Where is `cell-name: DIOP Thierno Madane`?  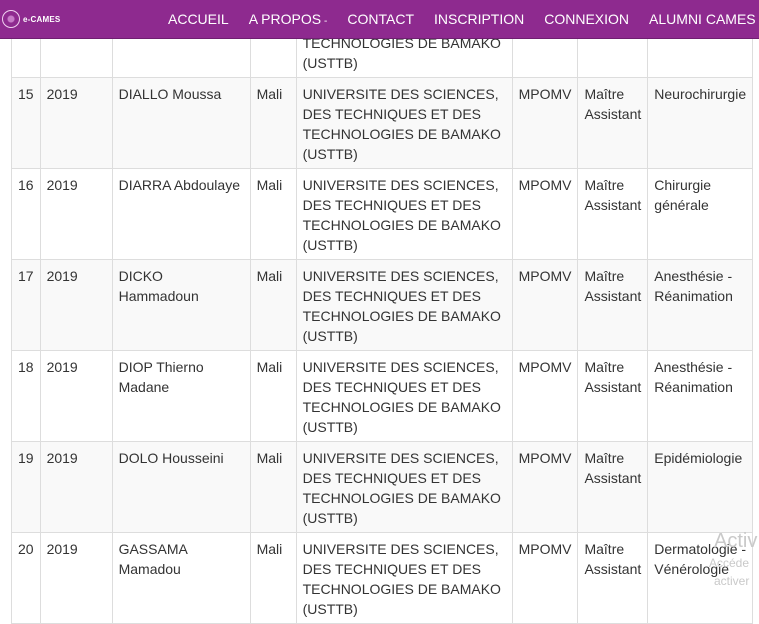
cell-name: DIOP Thierno Madane is located at coordinates (181, 396).